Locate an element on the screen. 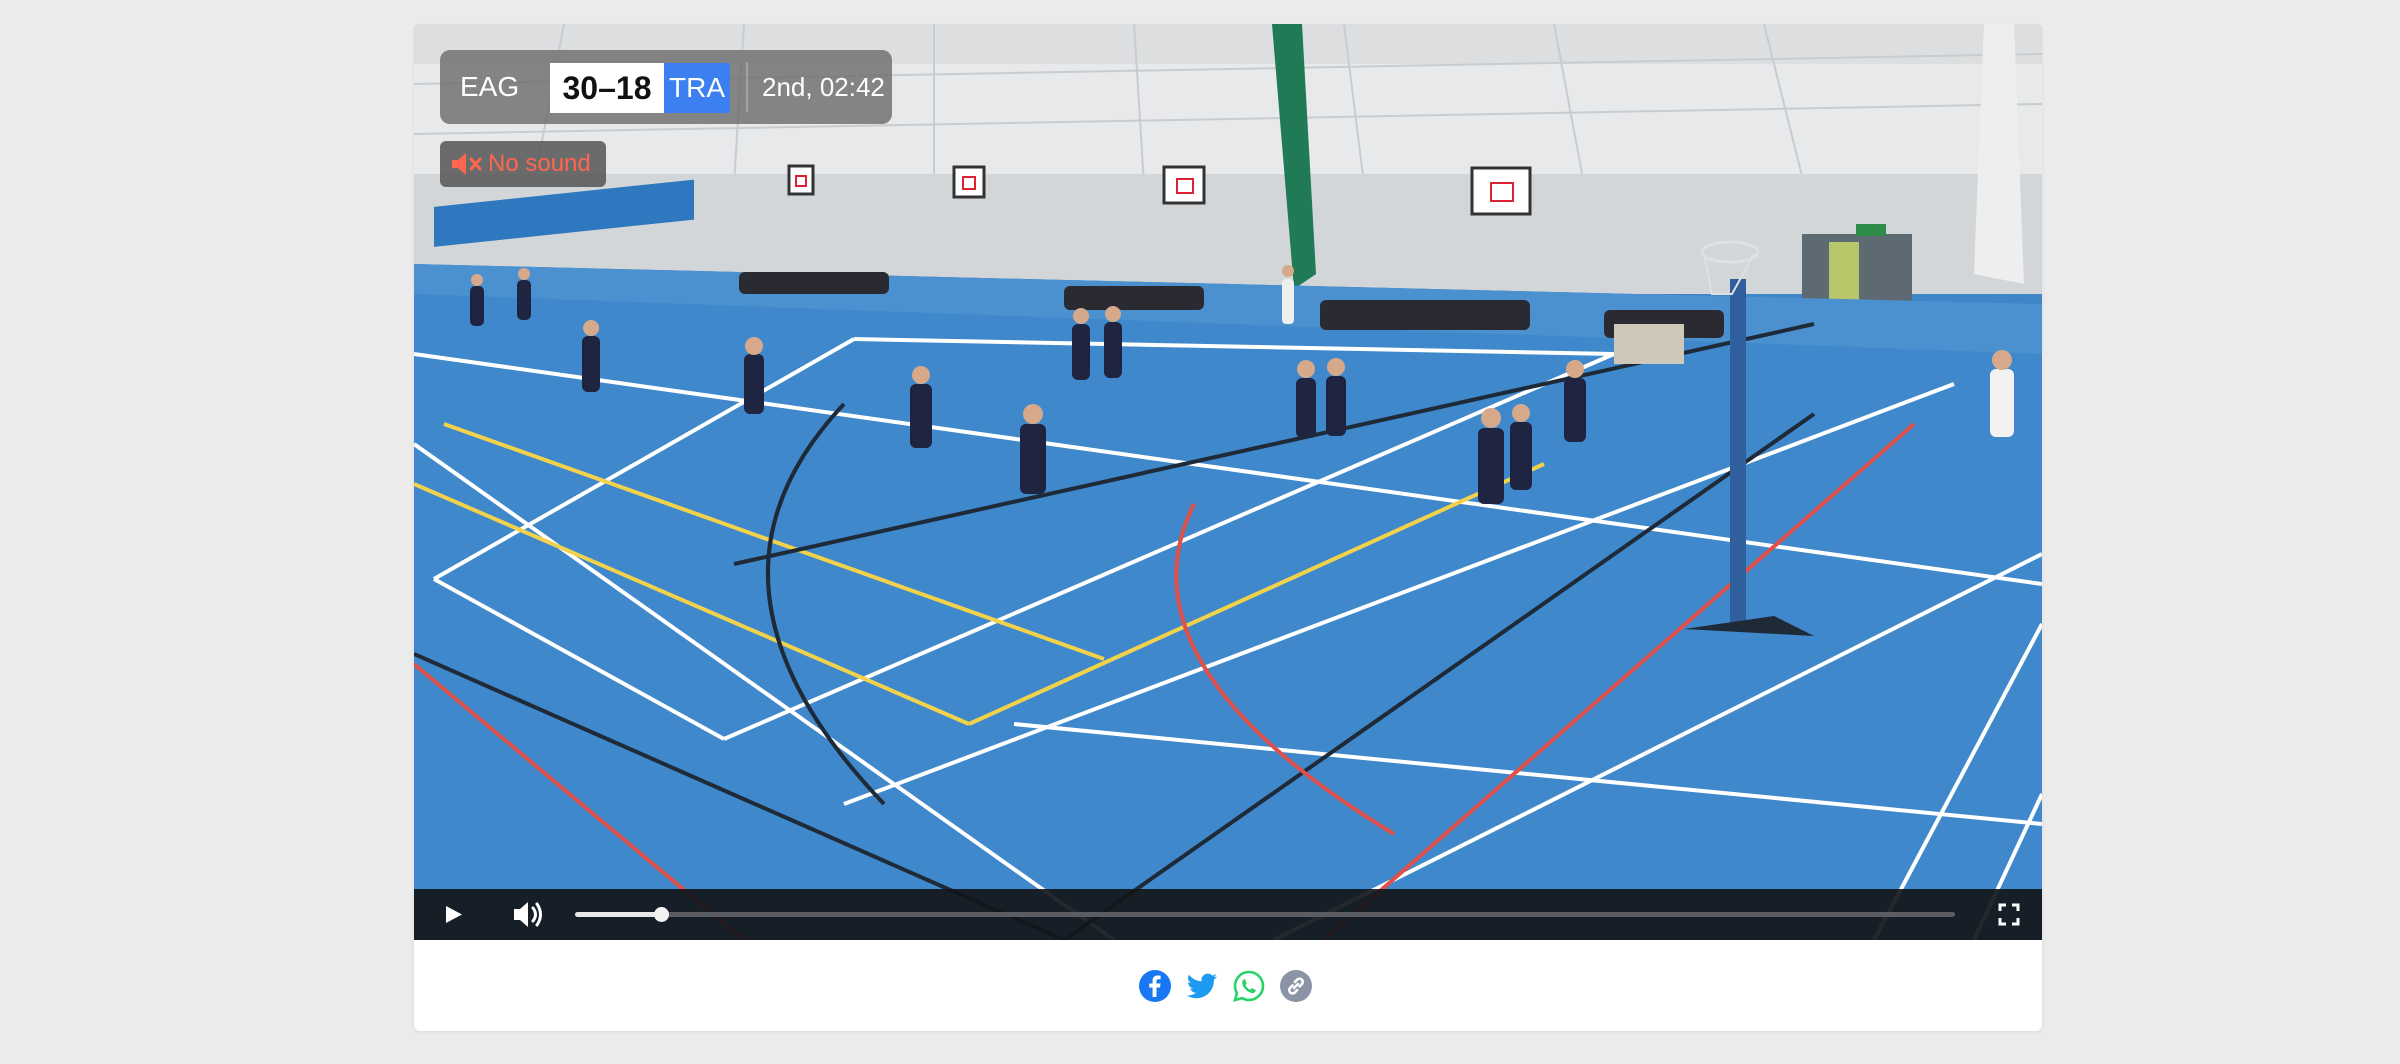  facebook-share-button is located at coordinates (1155, 986).